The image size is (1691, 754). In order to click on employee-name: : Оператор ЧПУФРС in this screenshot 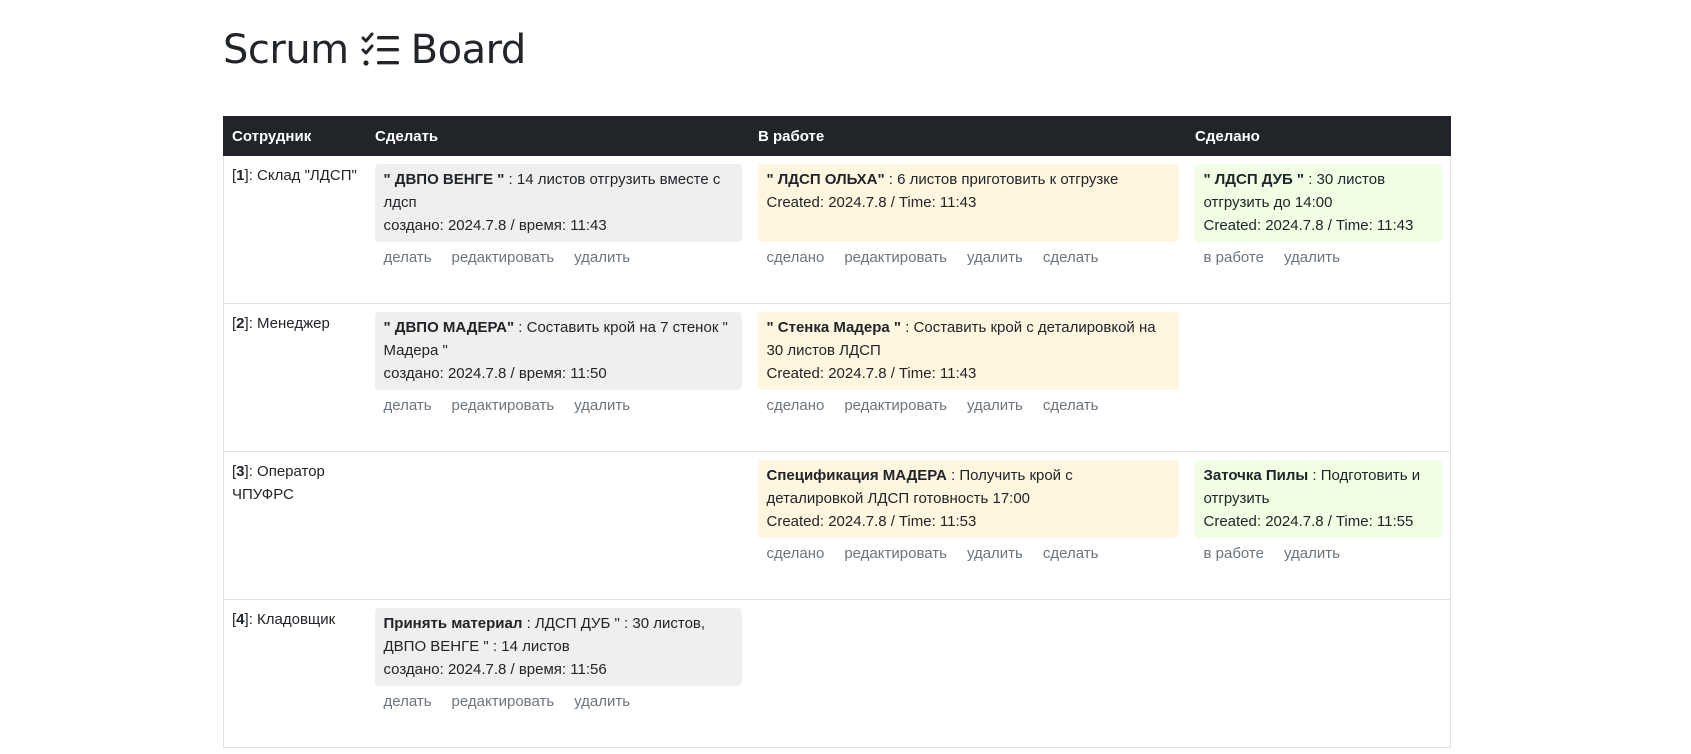, I will do `click(278, 483)`.